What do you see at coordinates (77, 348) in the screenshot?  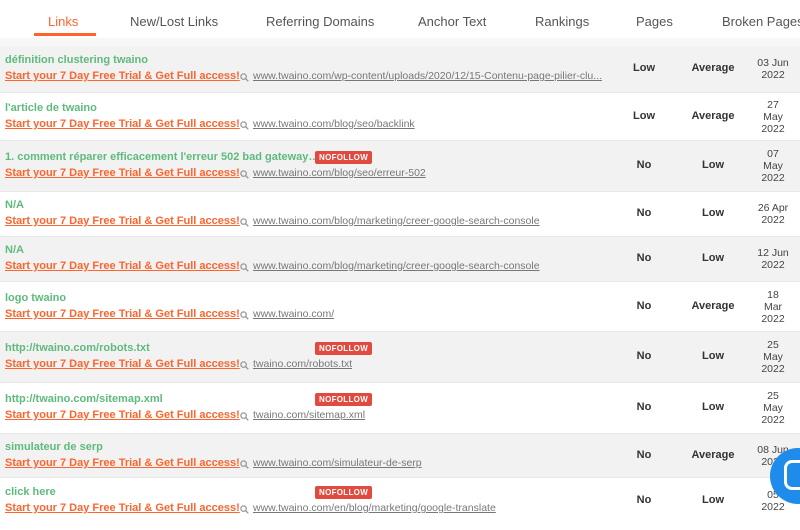 I see `anchor-text: http://twaino.com/robots.txt` at bounding box center [77, 348].